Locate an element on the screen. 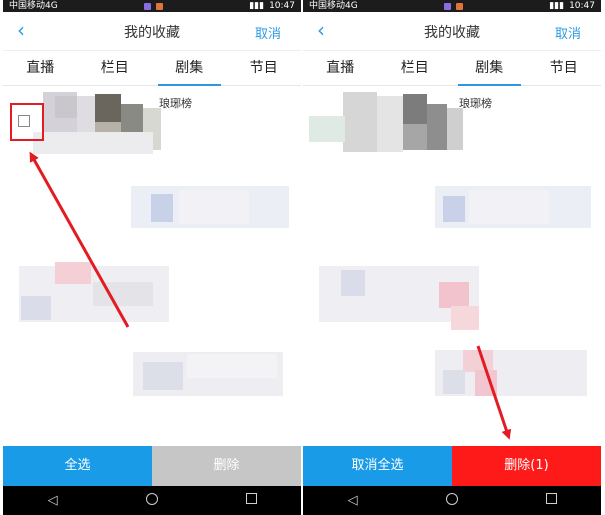 The width and height of the screenshot is (605, 515). edit-action-bar: 取消全选 删除(1) is located at coordinates (452, 466).